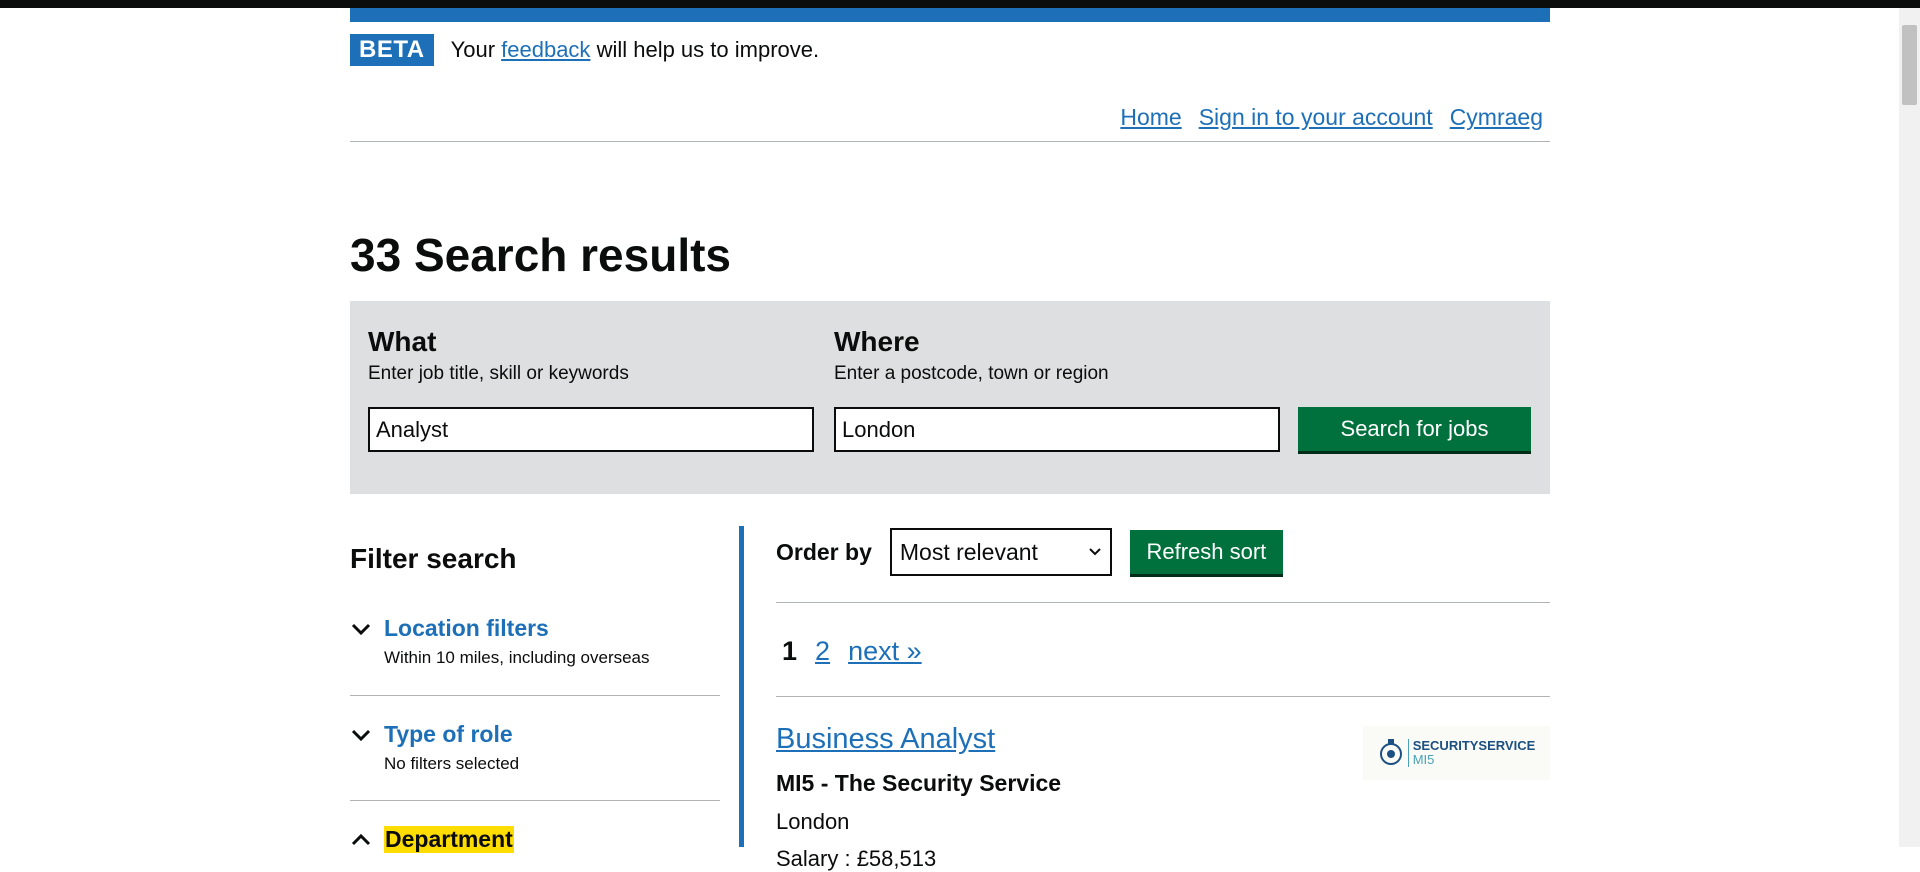  I want to click on logo-line-1: SECURITYSERVICE, so click(1474, 746).